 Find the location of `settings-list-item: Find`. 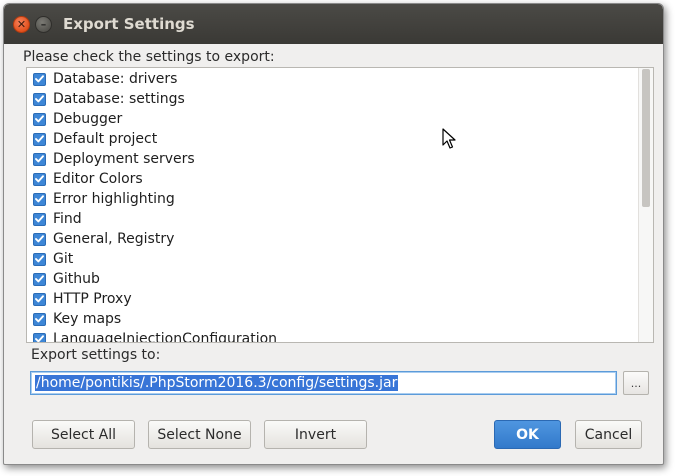

settings-list-item: Find is located at coordinates (54, 219).